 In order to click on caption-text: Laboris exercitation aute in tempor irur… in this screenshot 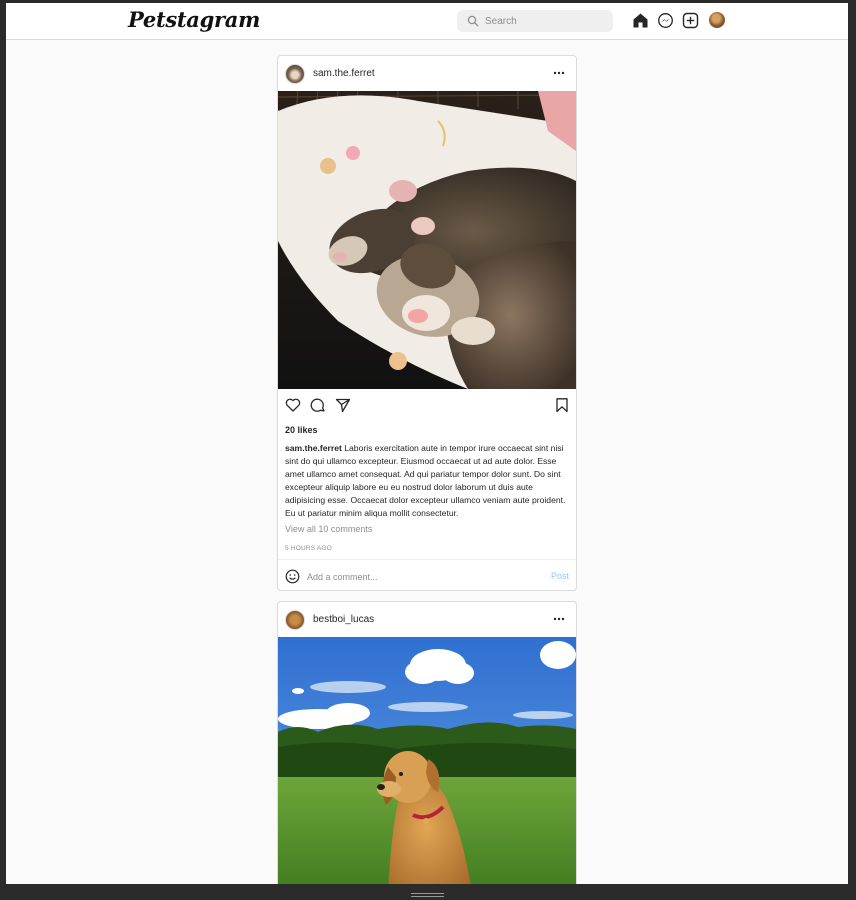, I will do `click(425, 480)`.